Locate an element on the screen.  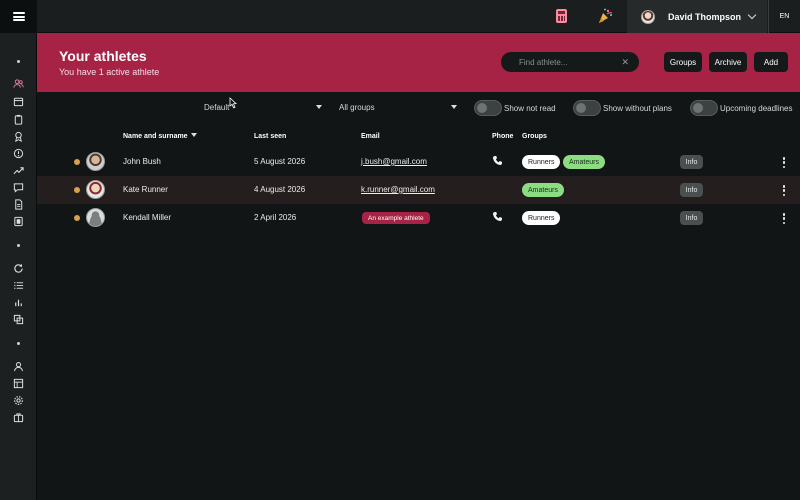
gear-icon is located at coordinates (18, 400).